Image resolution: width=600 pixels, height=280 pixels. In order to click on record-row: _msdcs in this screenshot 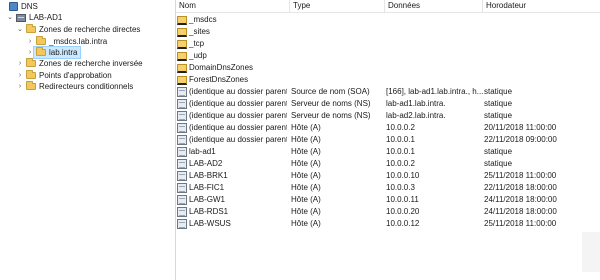, I will do `click(388, 20)`.